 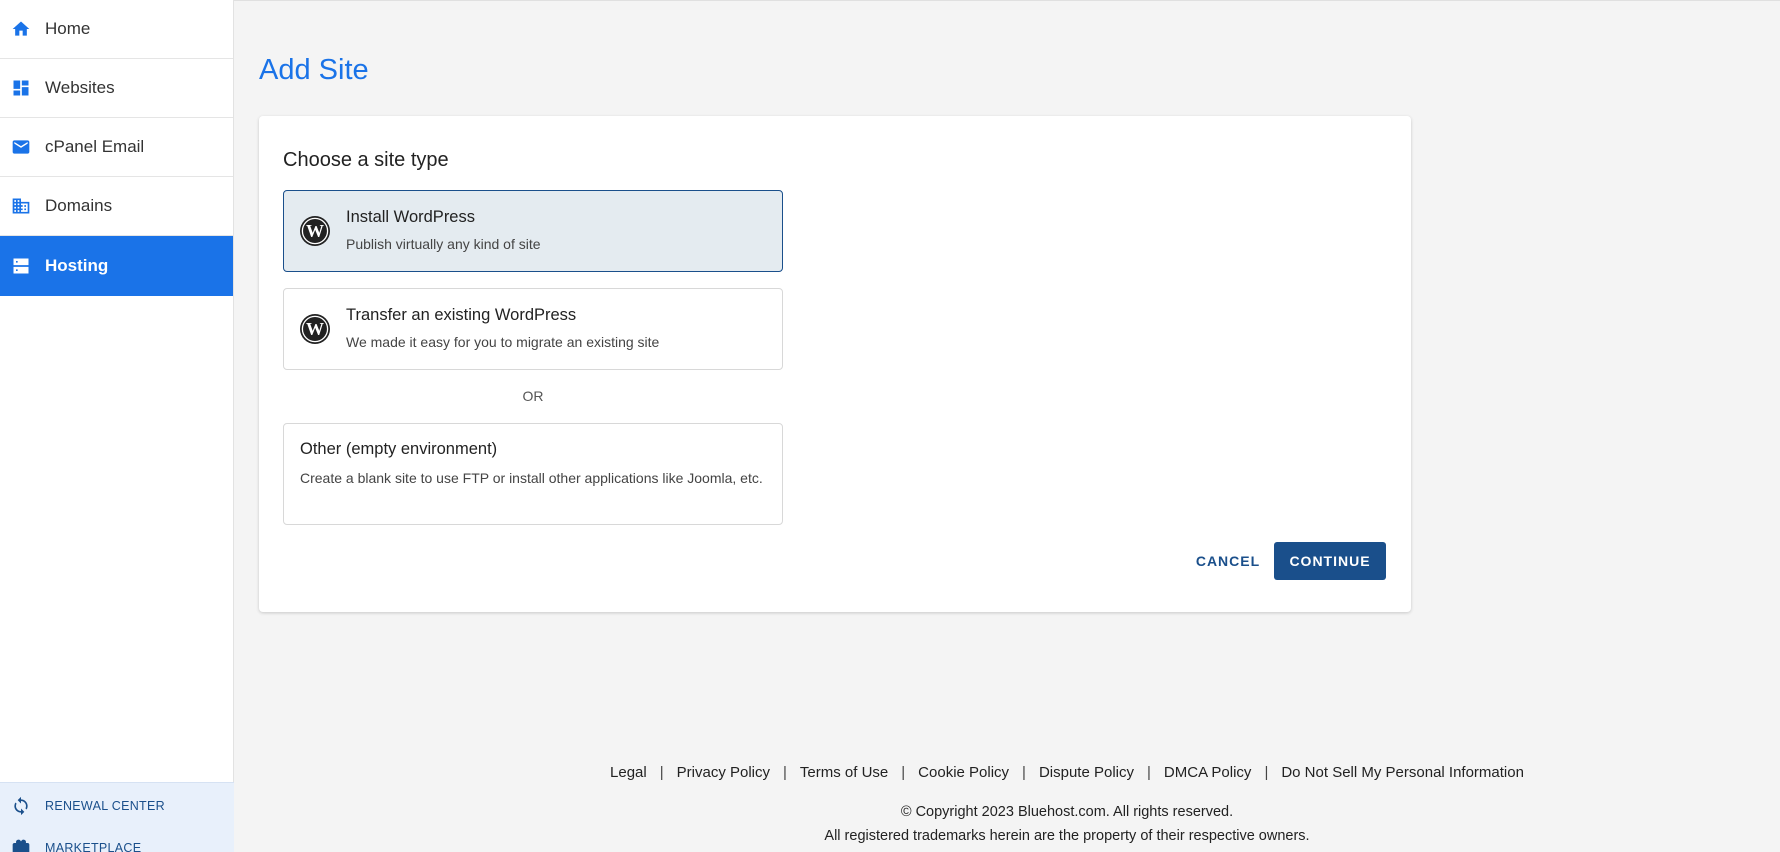 What do you see at coordinates (68, 28) in the screenshot?
I see `sidebar-item-label: Home` at bounding box center [68, 28].